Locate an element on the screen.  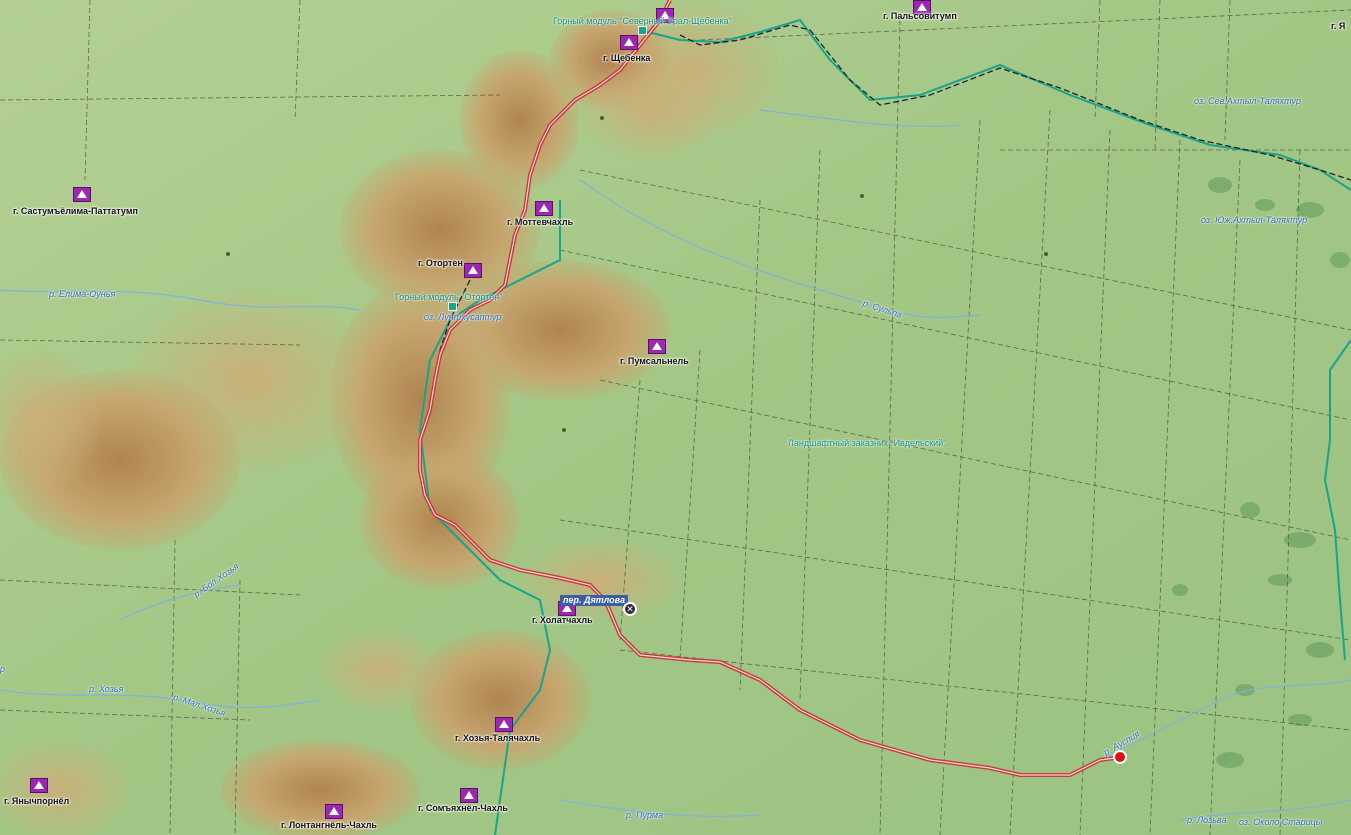
peak-sastumyelima-label: г. Састумъёлима-Паттатумп is located at coordinates (75, 211).